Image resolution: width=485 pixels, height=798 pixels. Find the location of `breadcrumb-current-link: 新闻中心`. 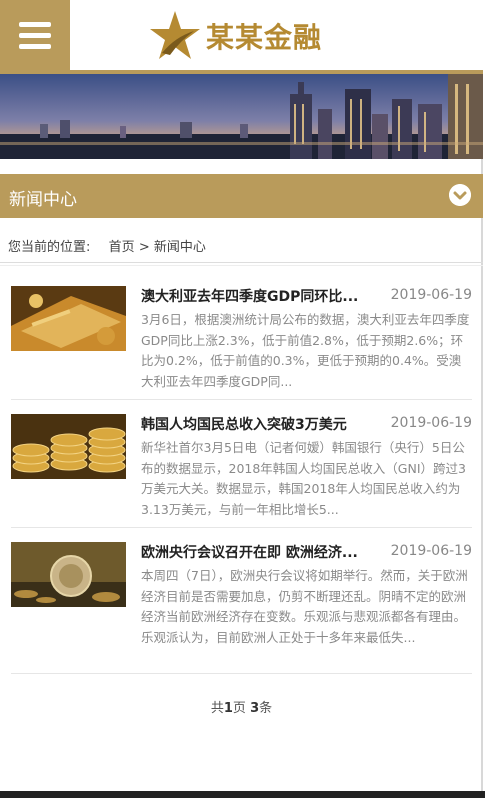

breadcrumb-current-link: 新闻中心 is located at coordinates (180, 247).